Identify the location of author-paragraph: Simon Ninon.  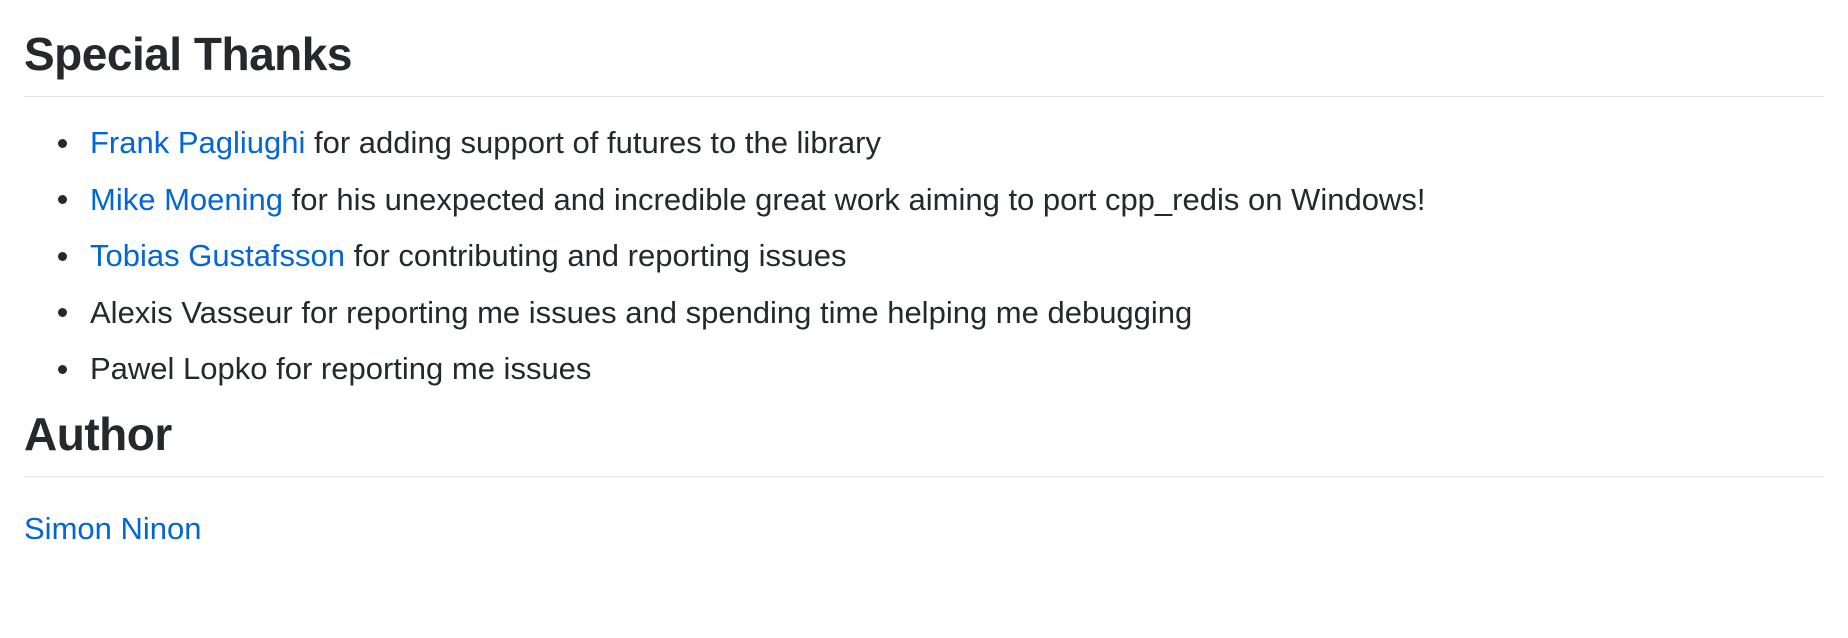
(924, 529).